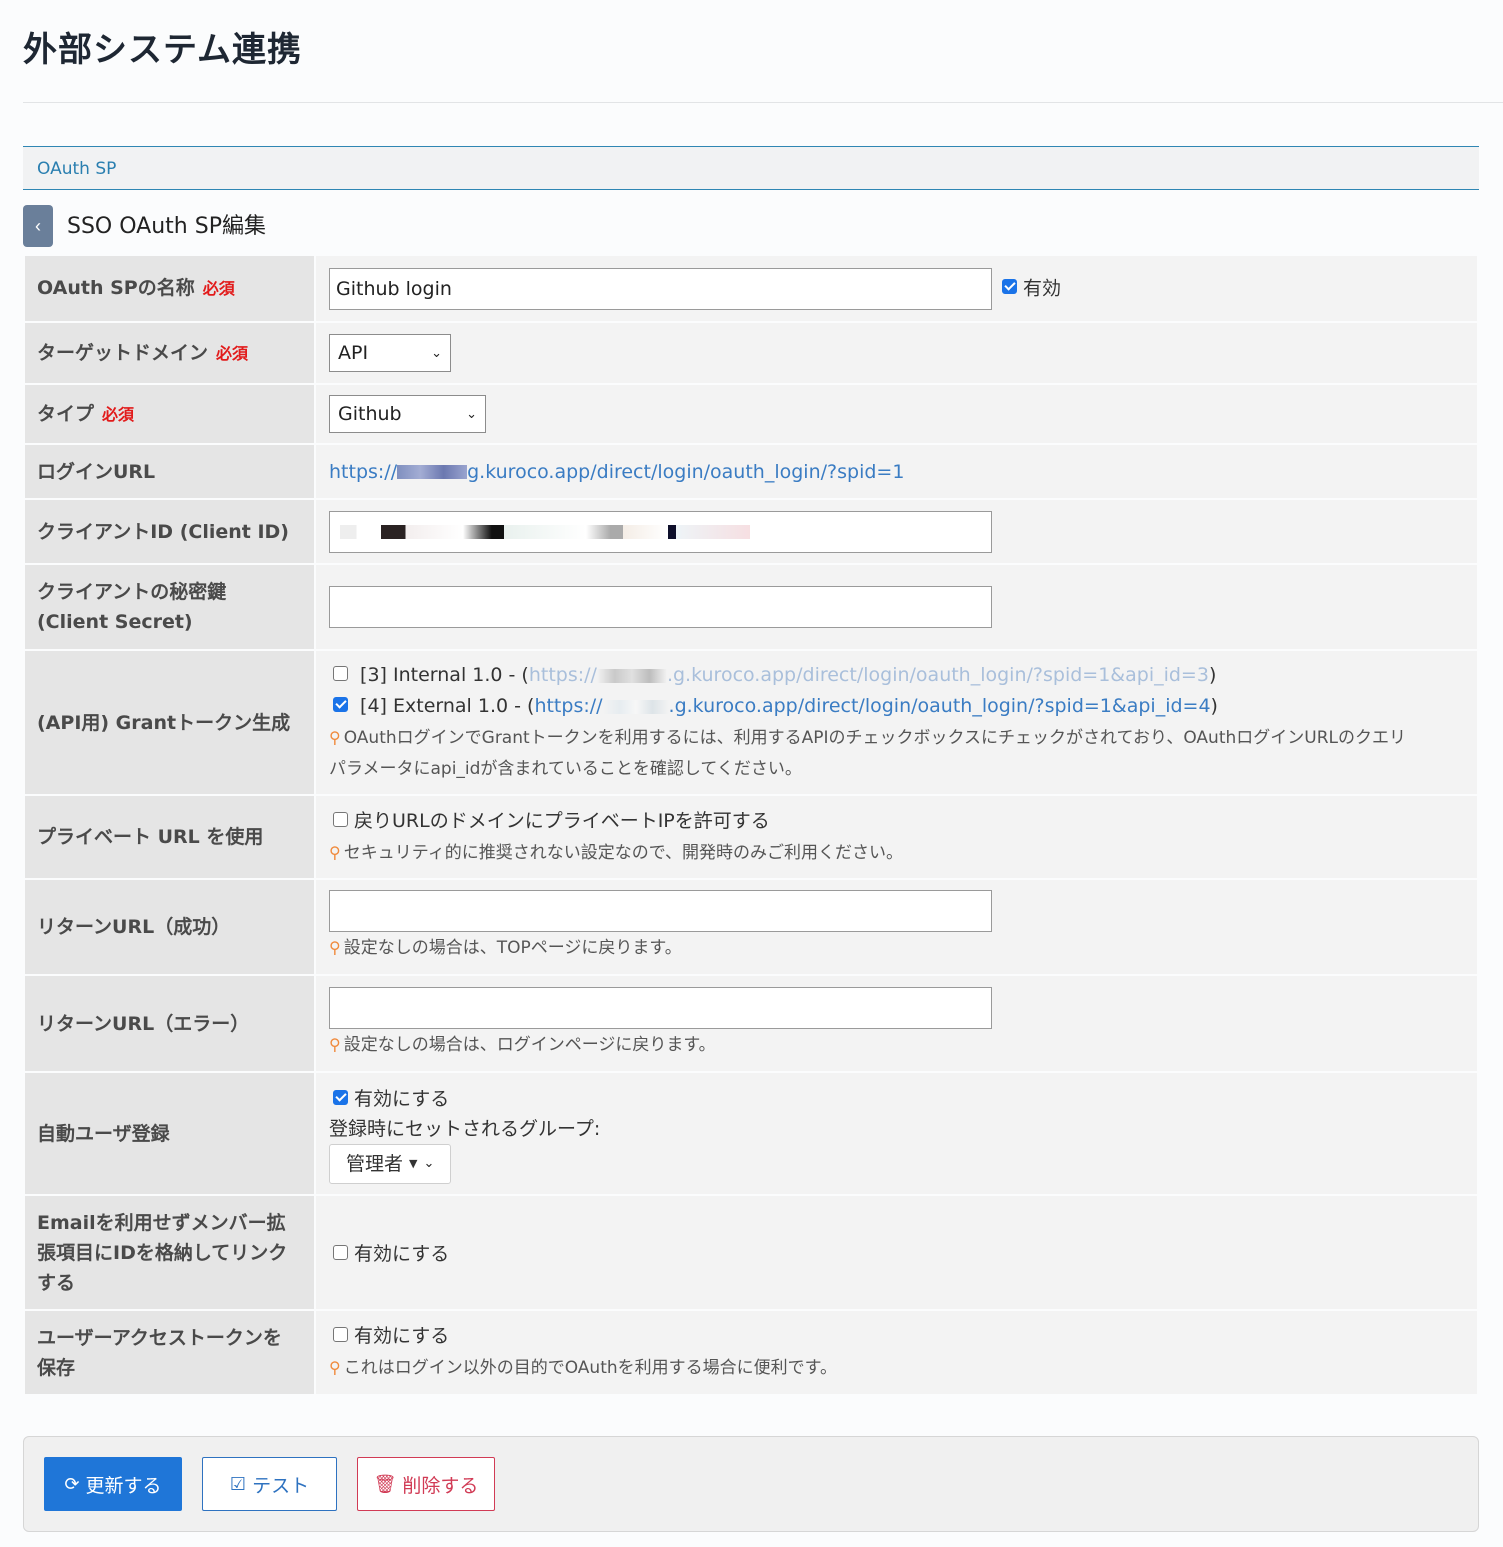 Image resolution: width=1503 pixels, height=1547 pixels. Describe the element at coordinates (402, 1098) in the screenshot. I see `auto-register-checkbox-label: 有効にする` at that location.